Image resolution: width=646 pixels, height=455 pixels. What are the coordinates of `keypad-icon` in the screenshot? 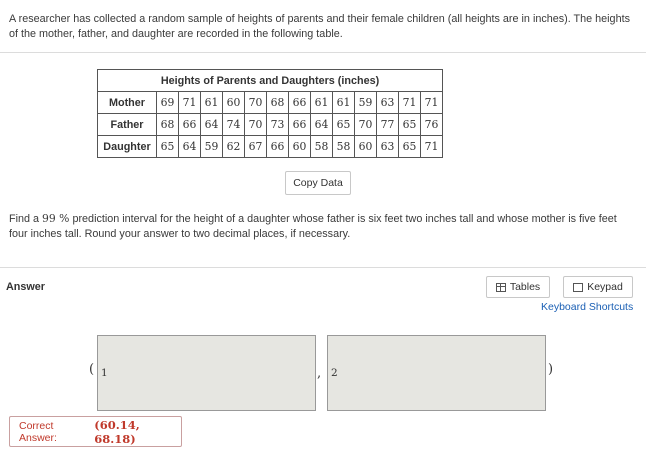 It's located at (578, 287).